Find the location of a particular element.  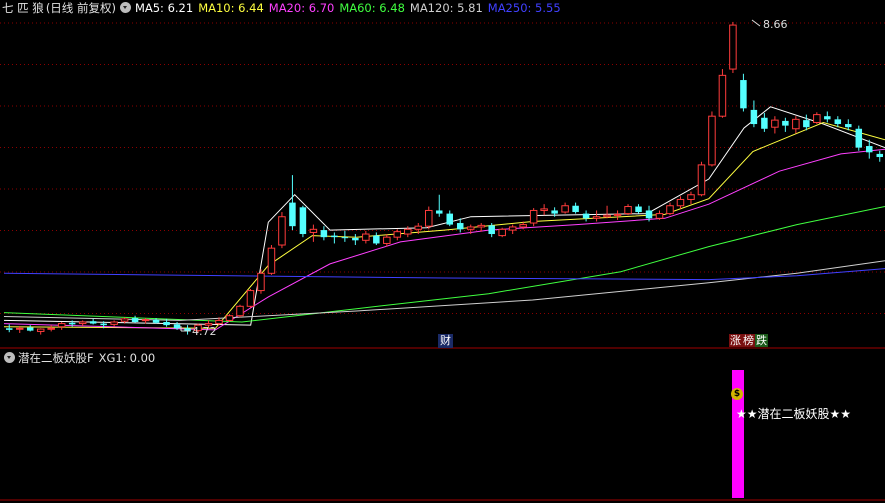

ma-legend-item: MA5: 6.21 is located at coordinates (164, 8).